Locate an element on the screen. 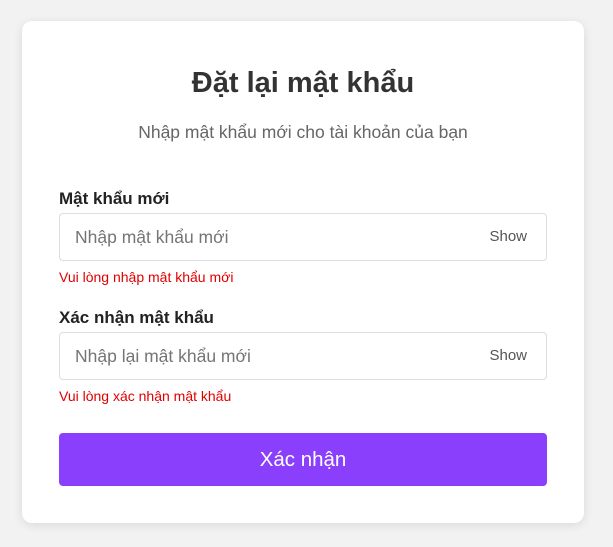  page-subtitle: Nhập mật khẩu mới cho tài khoản của bạn is located at coordinates (303, 132).